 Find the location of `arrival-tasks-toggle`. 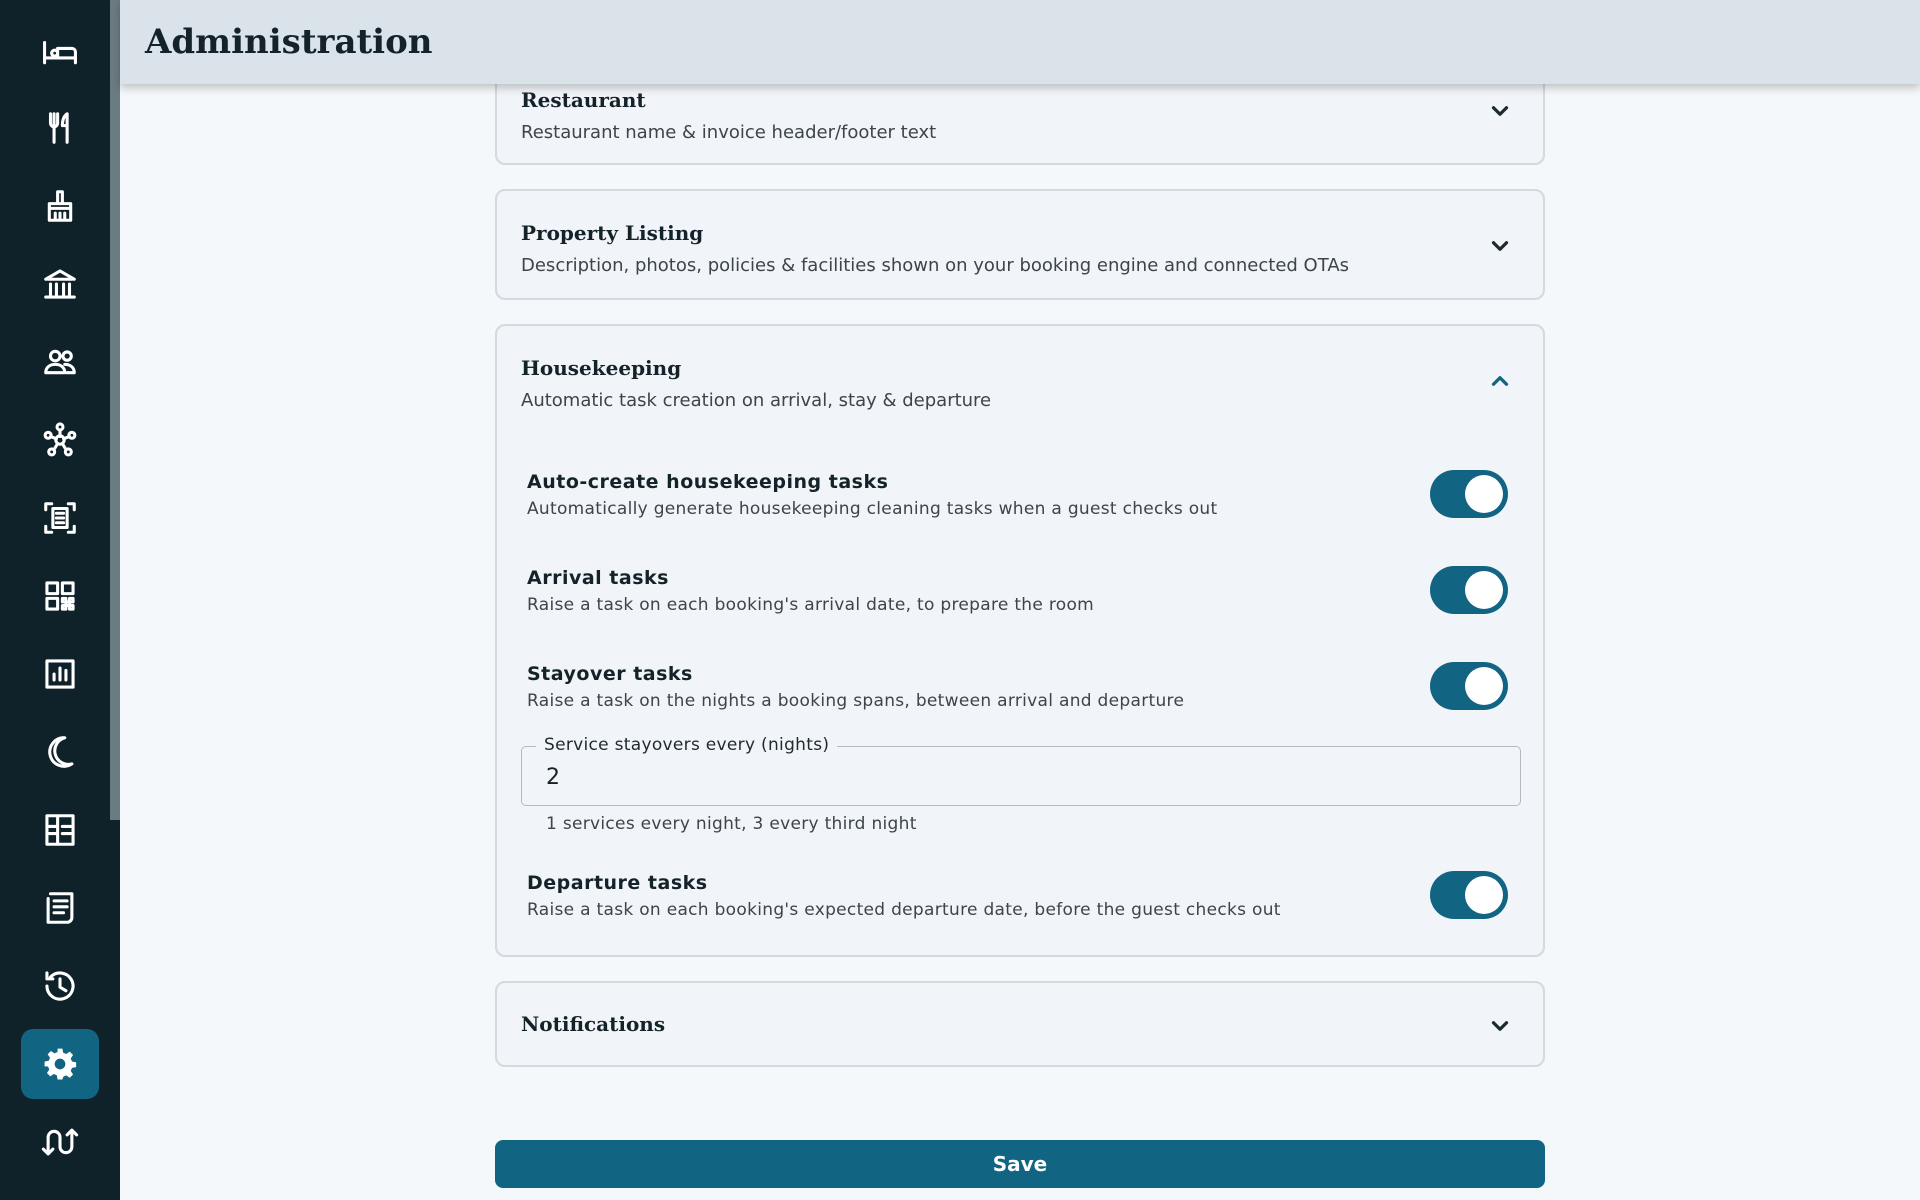

arrival-tasks-toggle is located at coordinates (1469, 590).